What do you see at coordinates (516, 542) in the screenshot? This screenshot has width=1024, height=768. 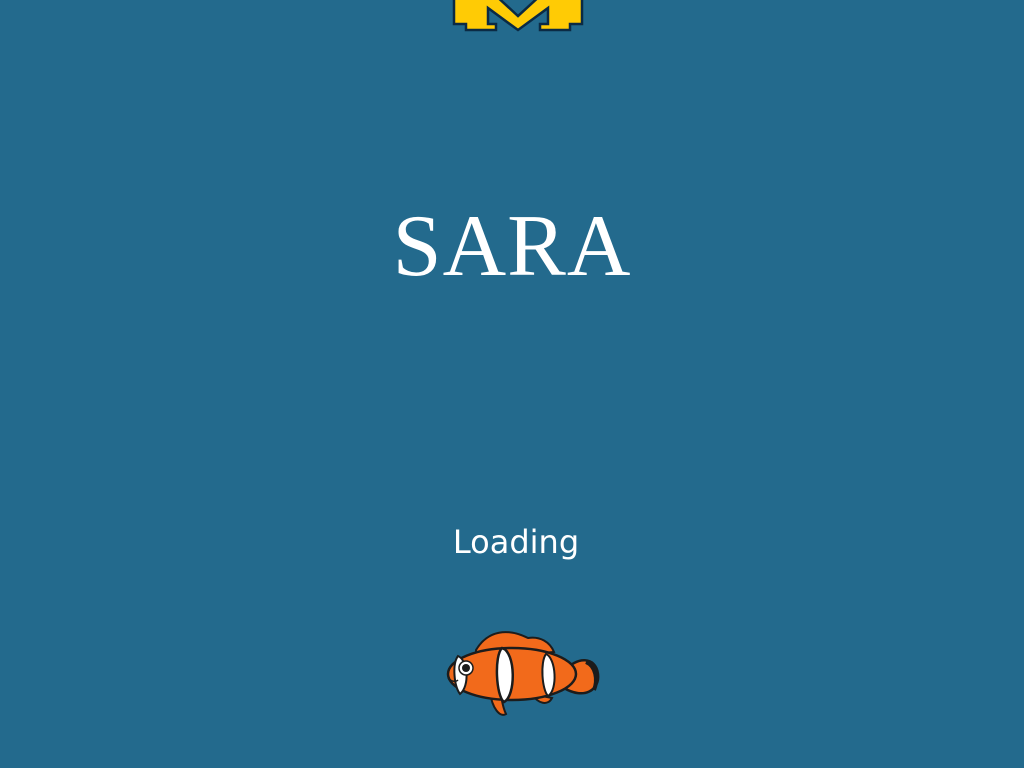 I see `loading-status: Loading` at bounding box center [516, 542].